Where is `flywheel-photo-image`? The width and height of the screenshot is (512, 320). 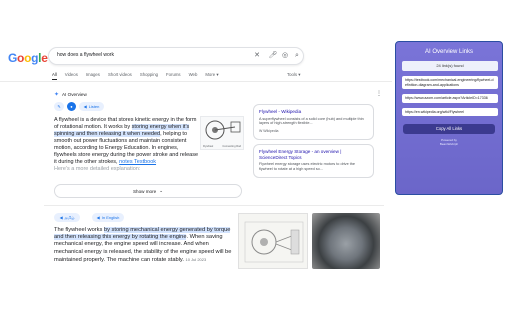
flywheel-photo-image is located at coordinates (346, 241).